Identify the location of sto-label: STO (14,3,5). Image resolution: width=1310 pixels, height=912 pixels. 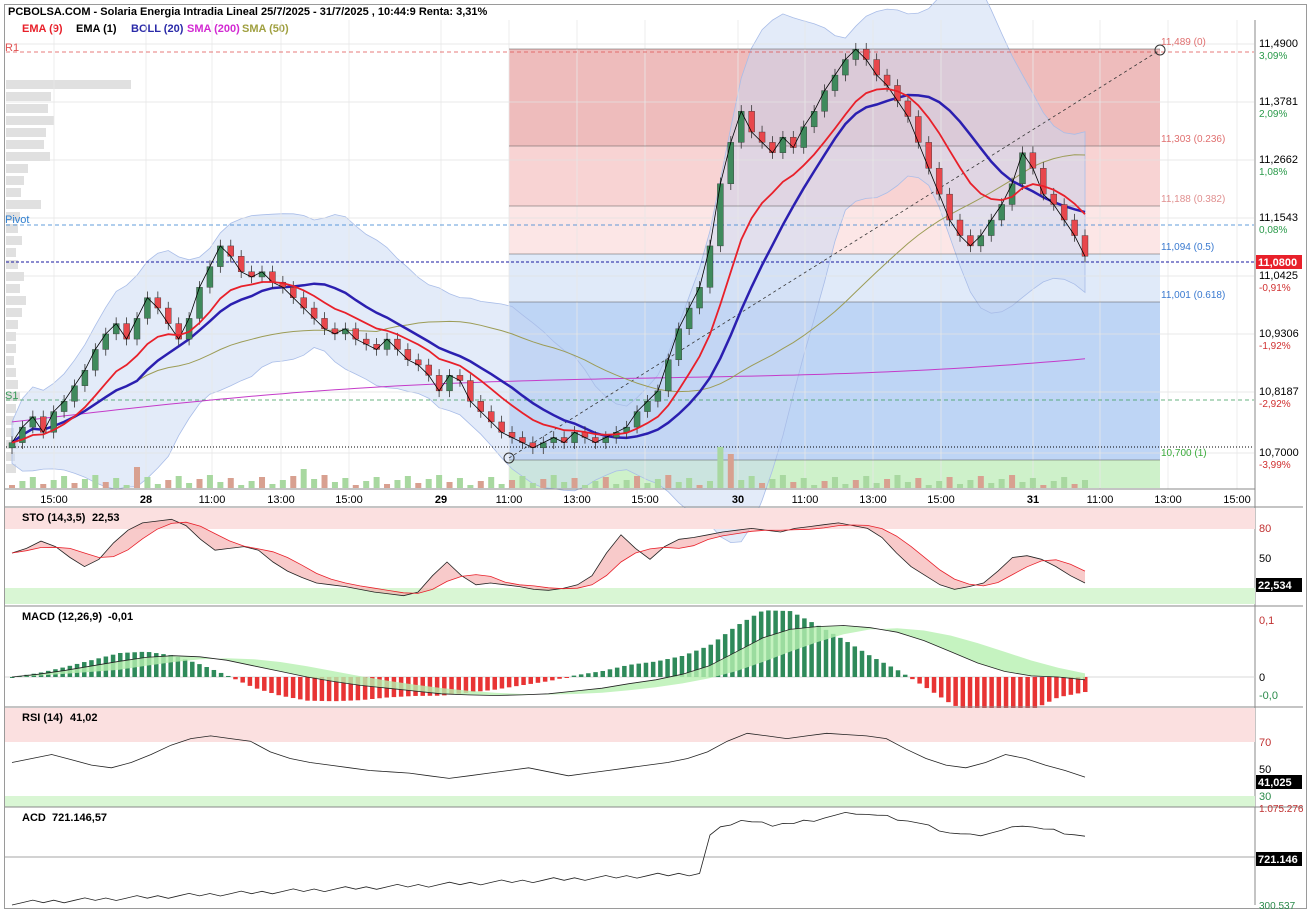
(54, 518).